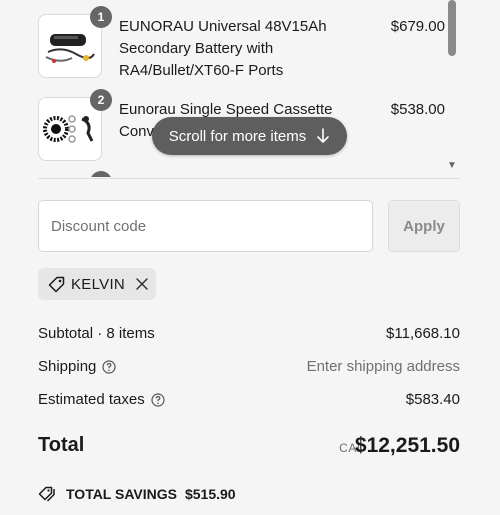 This screenshot has height=515, width=500. What do you see at coordinates (56, 284) in the screenshot?
I see `tag-icon` at bounding box center [56, 284].